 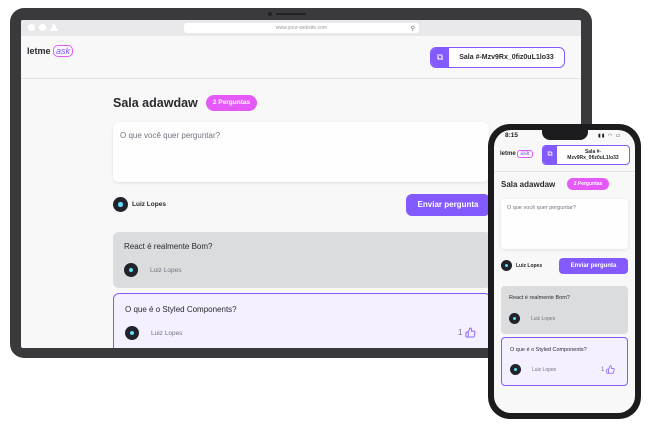 What do you see at coordinates (565, 135) in the screenshot?
I see `phone-notch` at bounding box center [565, 135].